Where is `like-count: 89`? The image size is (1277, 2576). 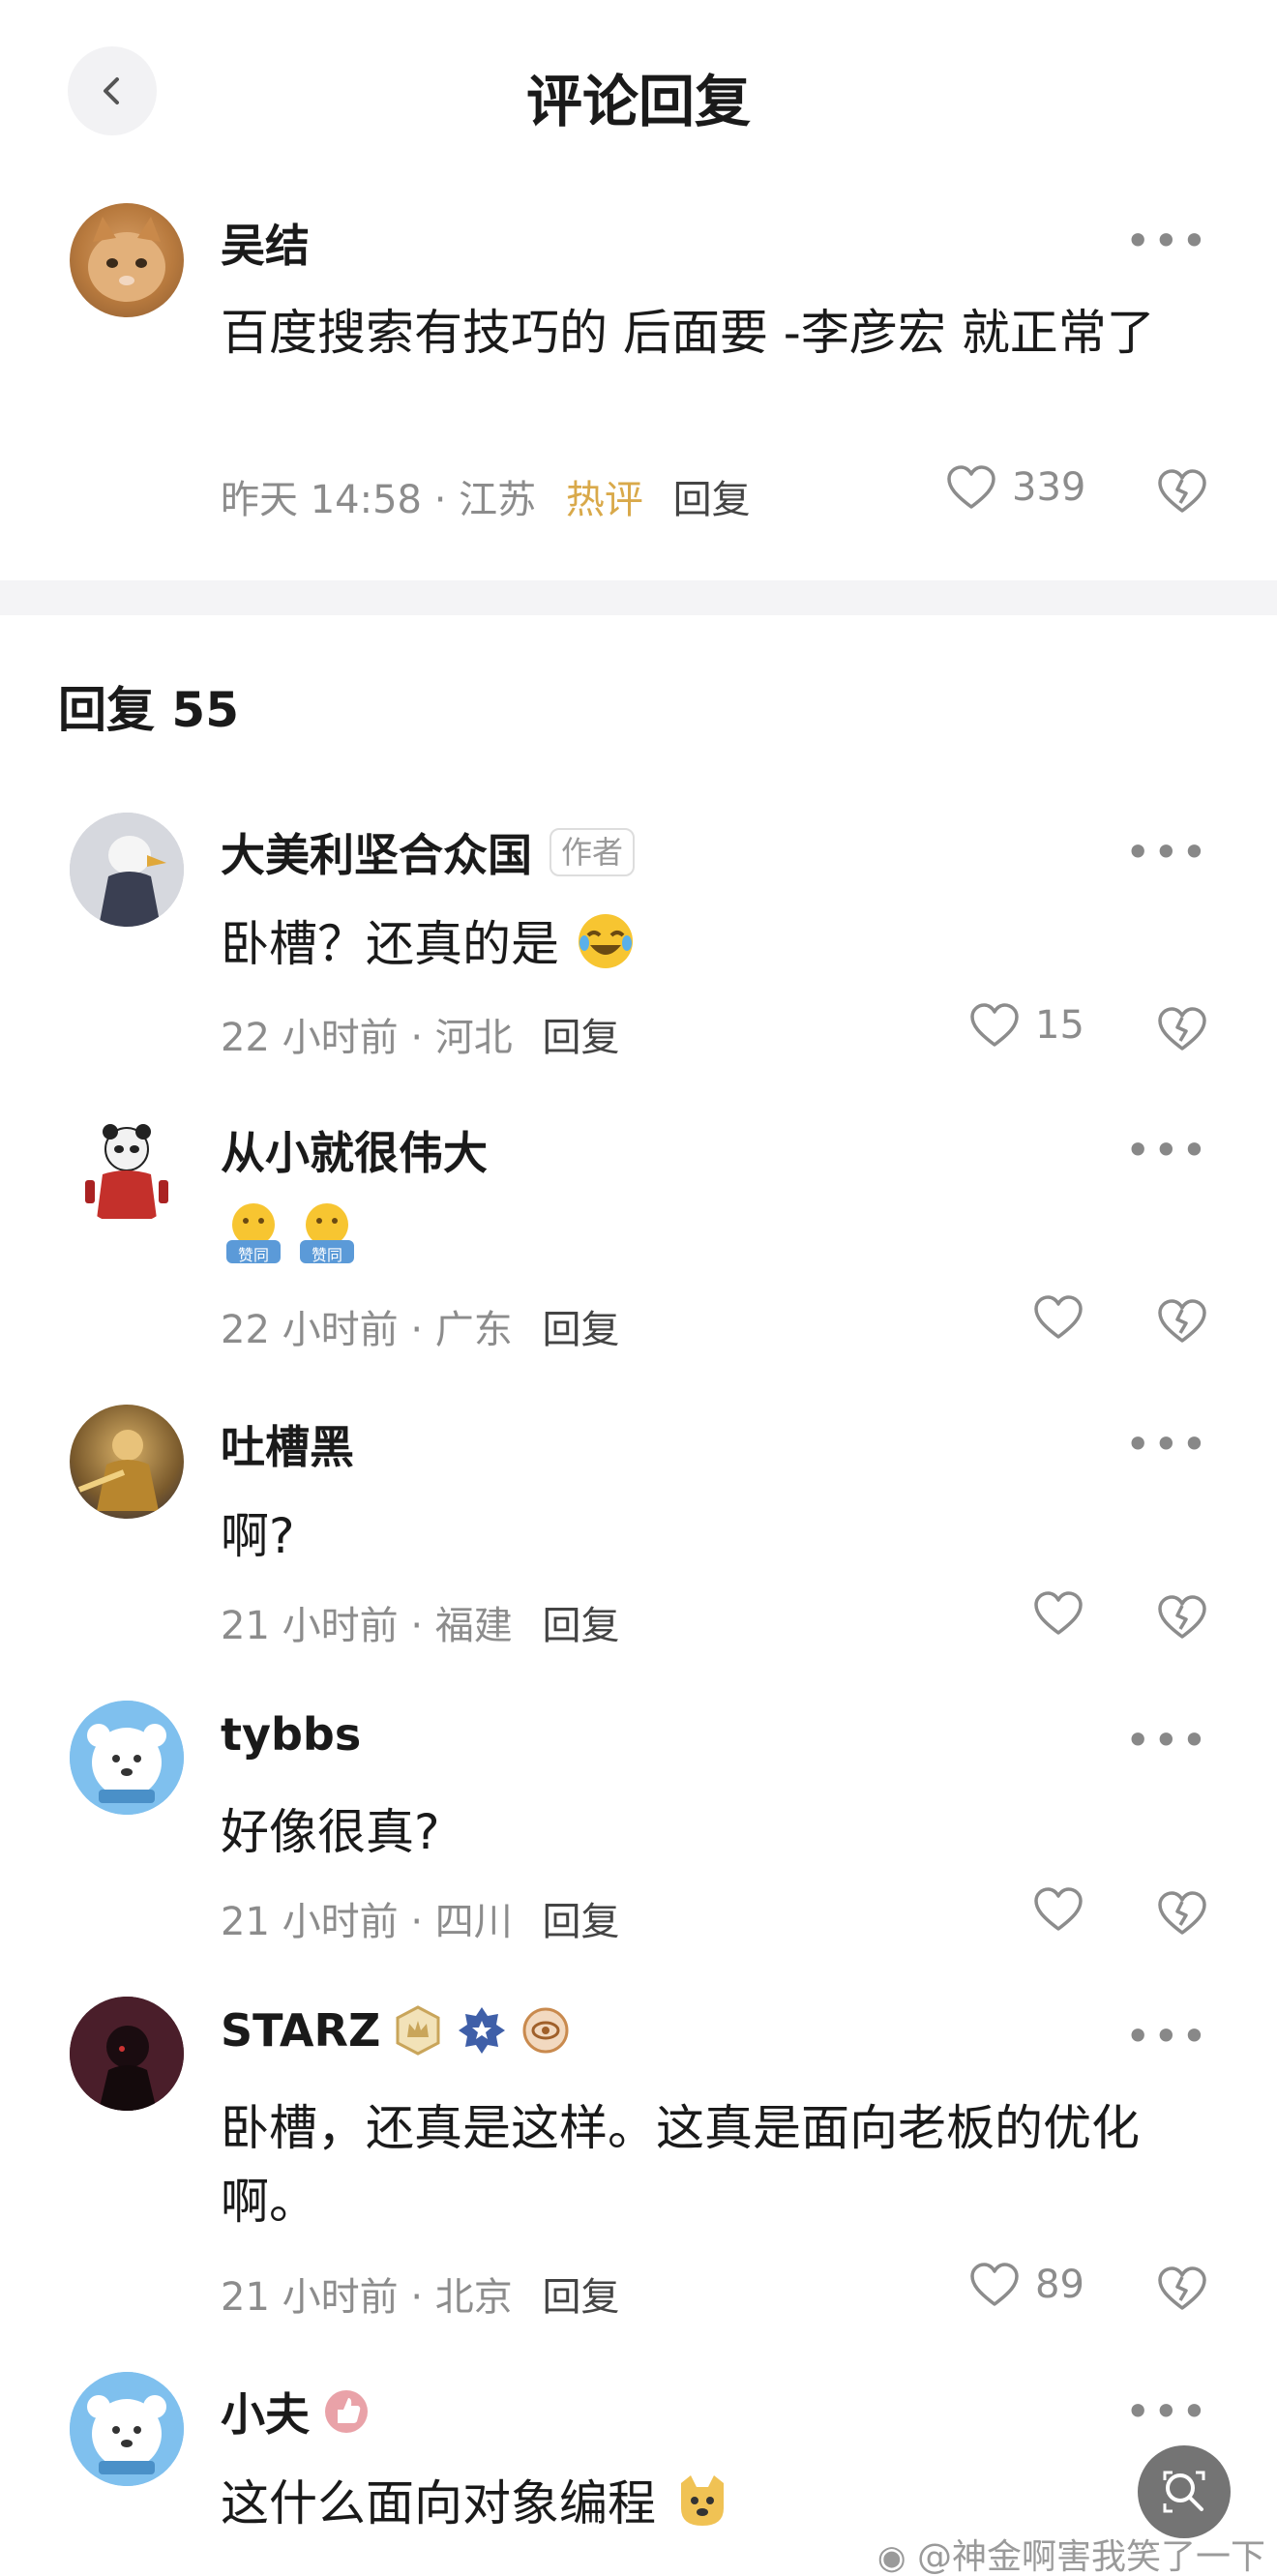
like-count: 89 is located at coordinates (1059, 2285).